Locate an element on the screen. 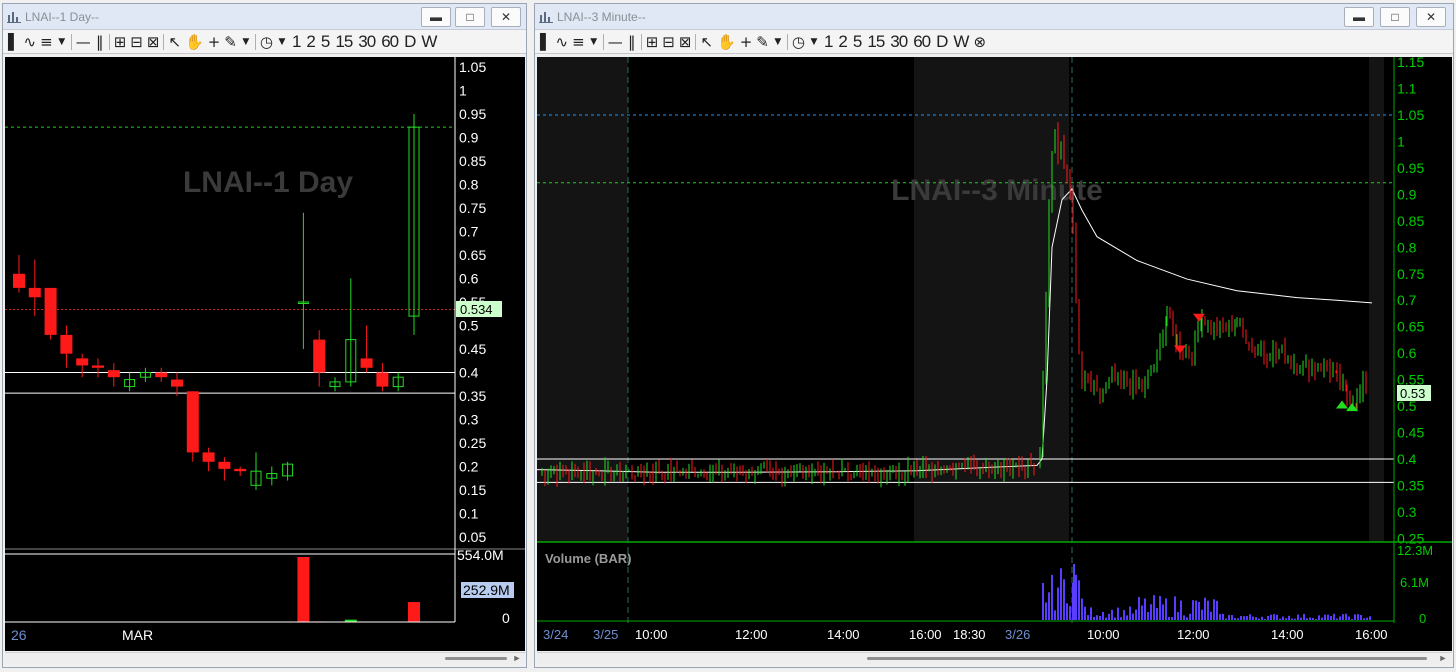 The width and height of the screenshot is (1456, 672). price-axis-label: 0.75 is located at coordinates (1410, 274).